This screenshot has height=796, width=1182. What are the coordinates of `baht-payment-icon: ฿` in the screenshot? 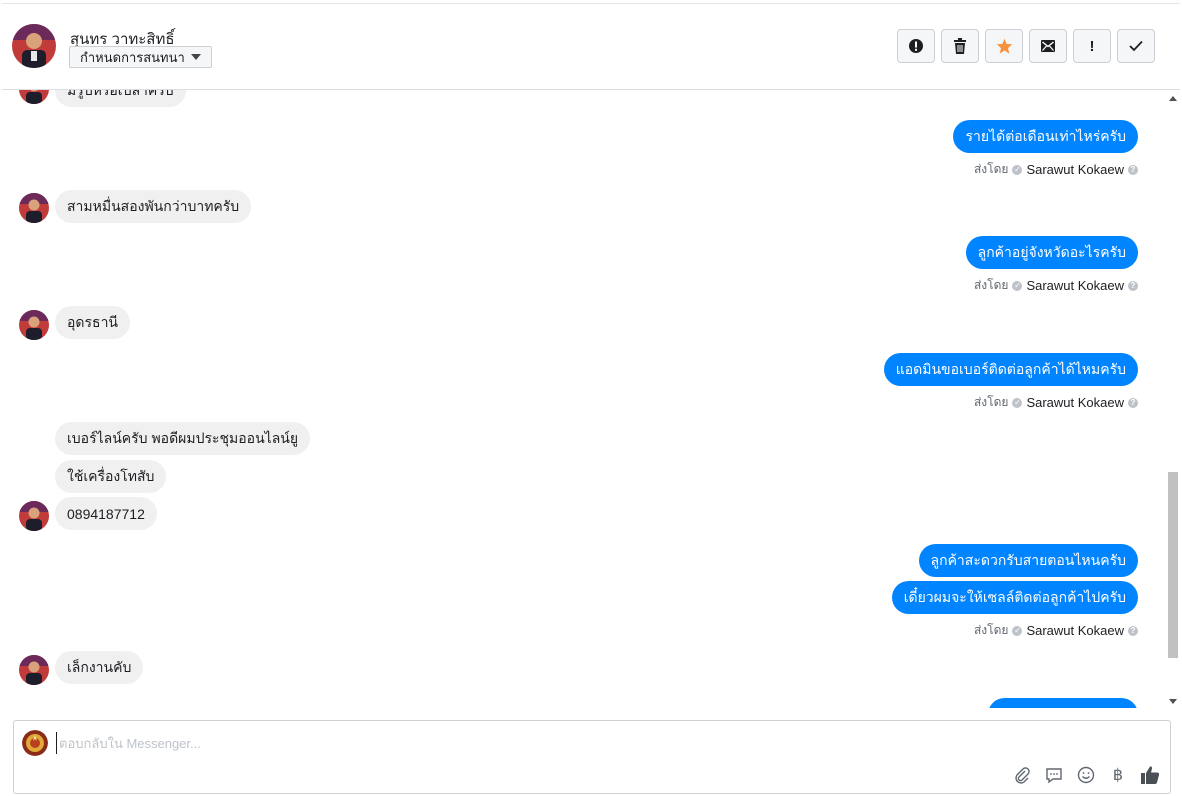 It's located at (1118, 775).